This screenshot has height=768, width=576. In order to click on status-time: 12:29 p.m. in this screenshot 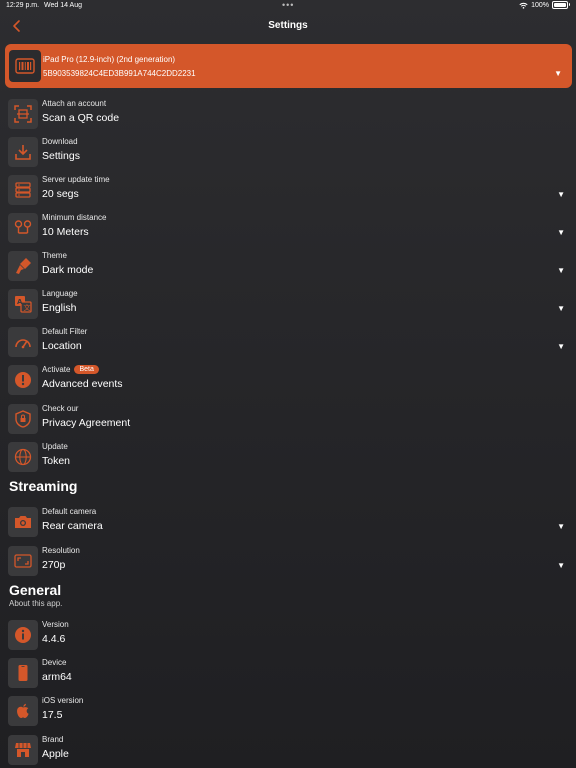, I will do `click(23, 5)`.